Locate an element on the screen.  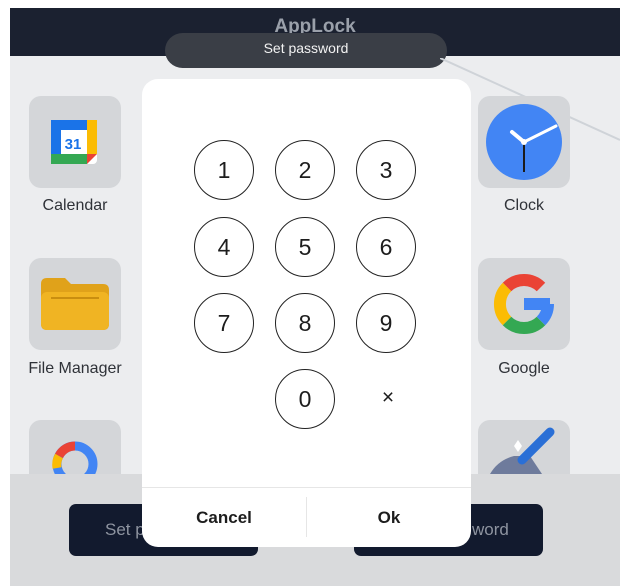
google-label: Google is located at coordinates (524, 368).